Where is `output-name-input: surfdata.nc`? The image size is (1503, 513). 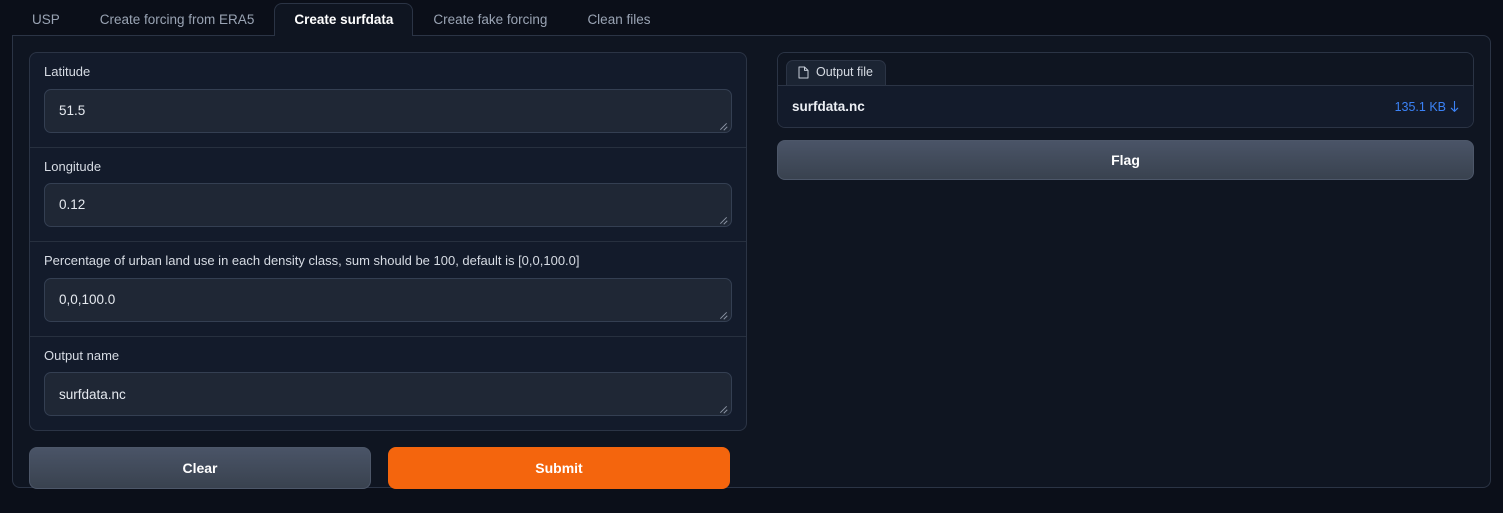
output-name-input: surfdata.nc is located at coordinates (388, 394).